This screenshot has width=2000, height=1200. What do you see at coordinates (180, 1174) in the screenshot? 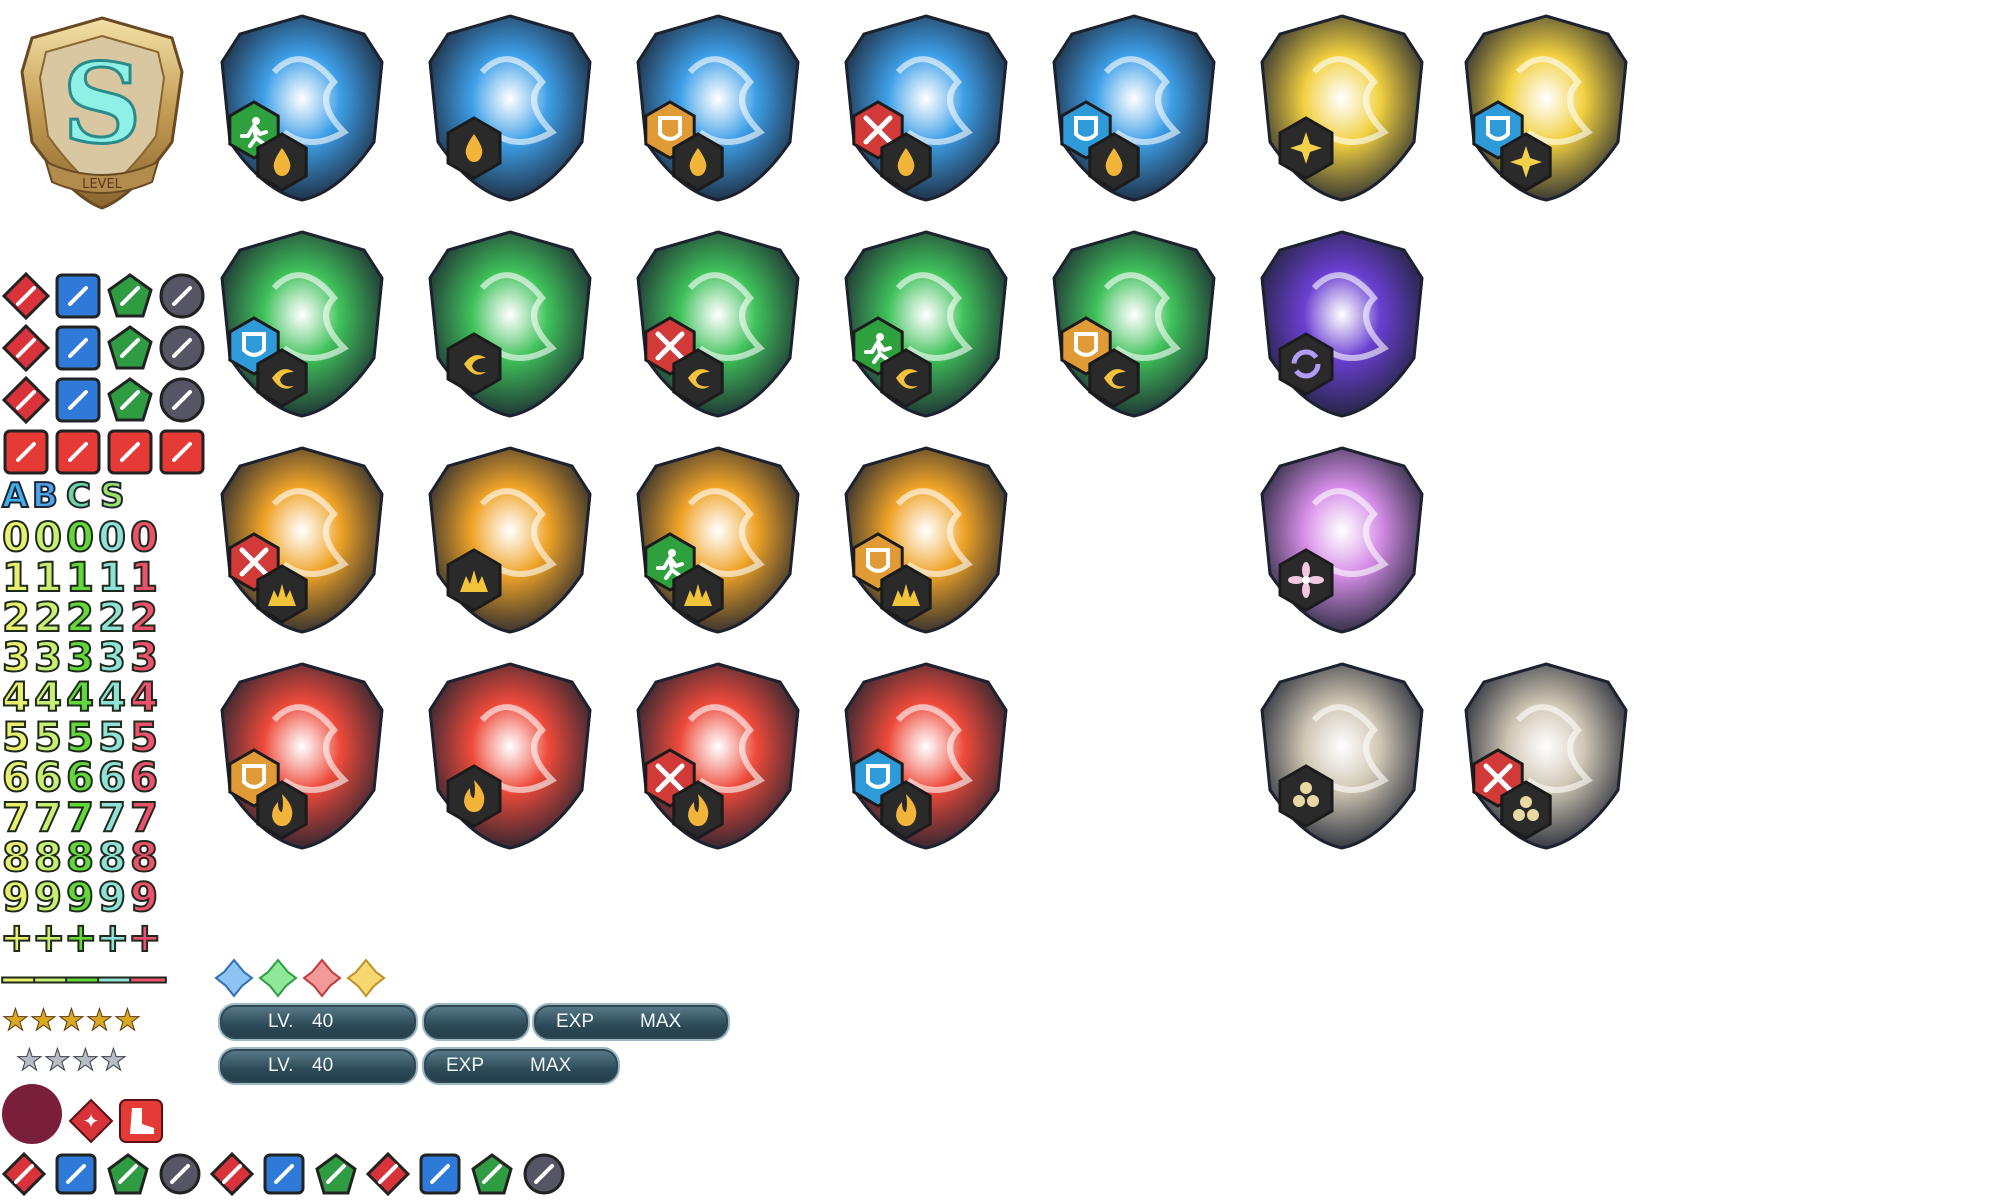
I see `colorless-bow-icon` at bounding box center [180, 1174].